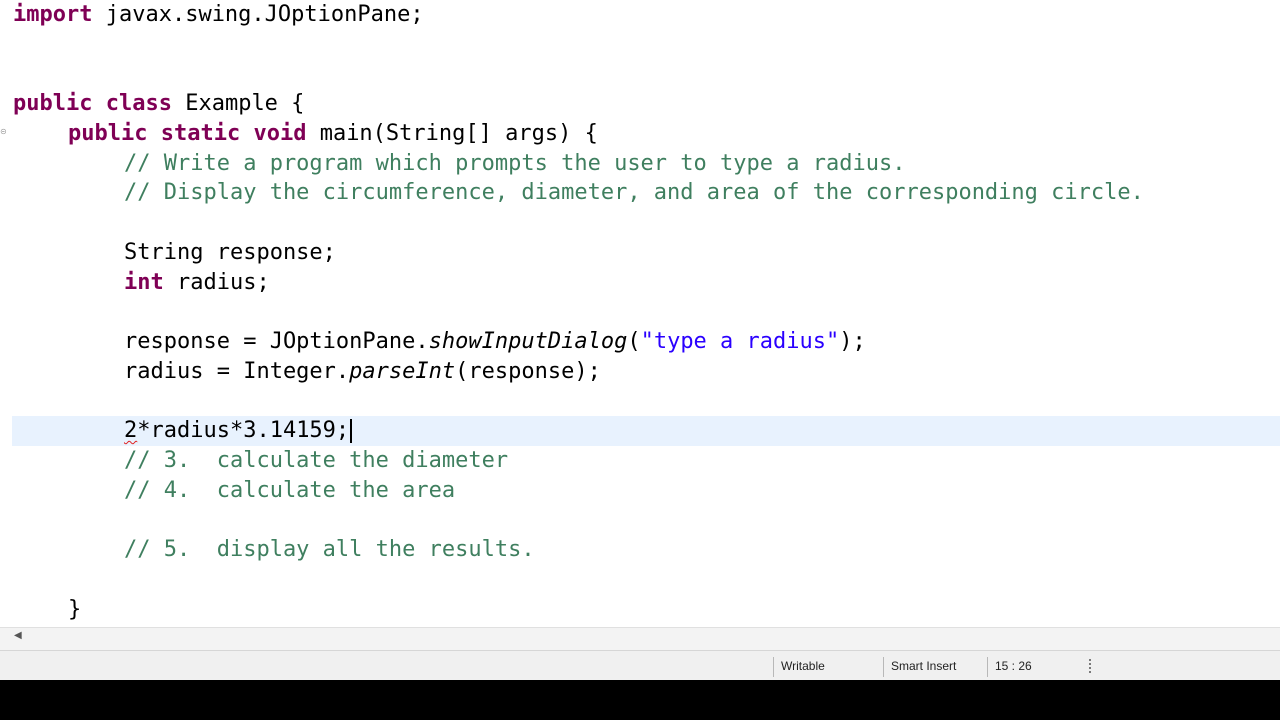 Image resolution: width=1280 pixels, height=720 pixels. Describe the element at coordinates (528, 341) in the screenshot. I see `method-show-input-dialog: showInputDialog` at that location.